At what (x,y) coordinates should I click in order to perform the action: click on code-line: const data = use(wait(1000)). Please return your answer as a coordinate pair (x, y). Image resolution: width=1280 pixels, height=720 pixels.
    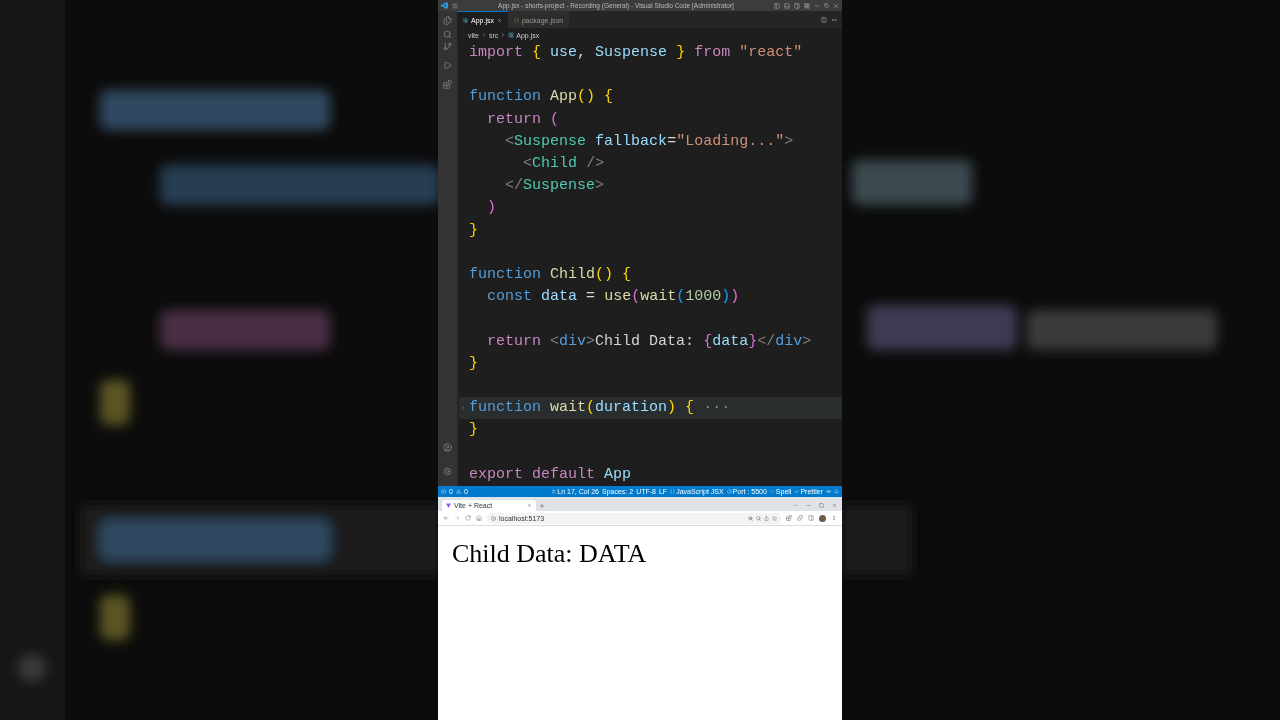
    Looking at the image, I should click on (613, 297).